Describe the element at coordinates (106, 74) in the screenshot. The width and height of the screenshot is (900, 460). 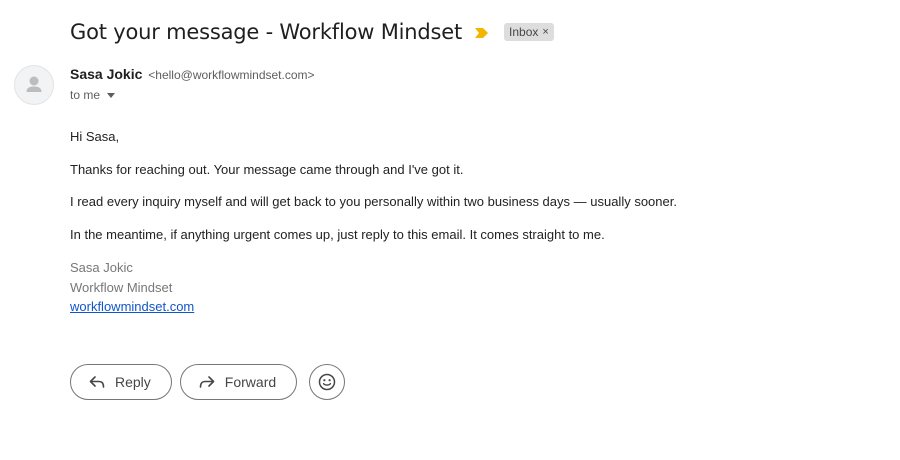
I see `sender-name: Sasa Jokic` at that location.